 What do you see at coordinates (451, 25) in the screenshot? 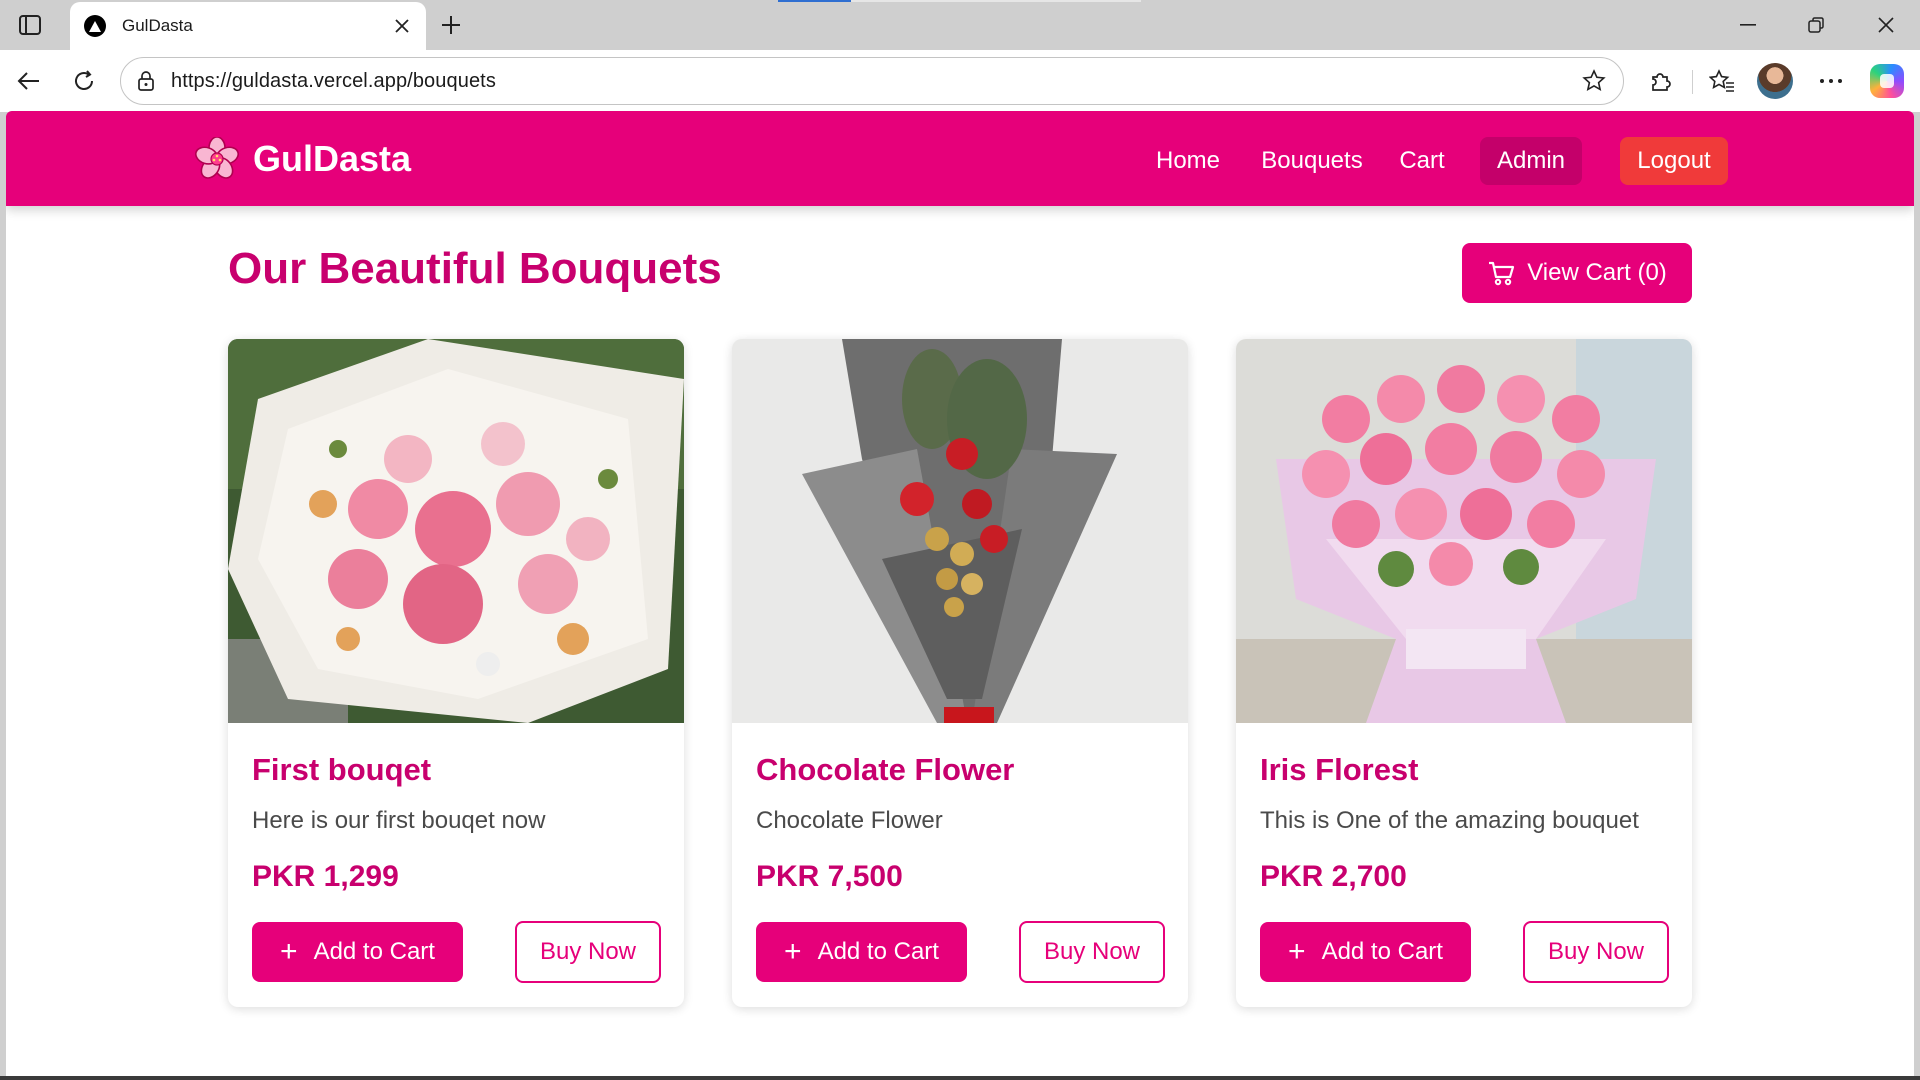
I see `new-tab-plus-icon` at bounding box center [451, 25].